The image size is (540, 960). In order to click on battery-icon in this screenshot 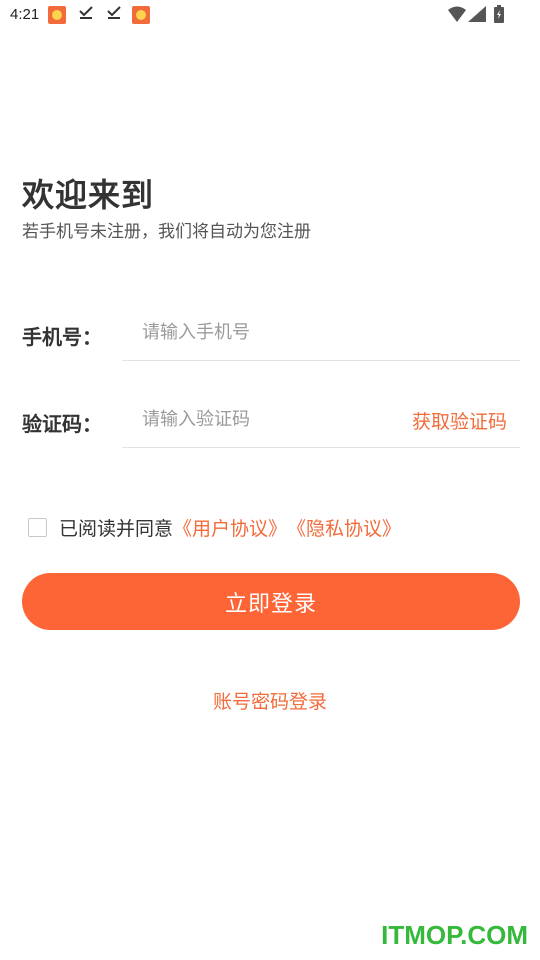, I will do `click(499, 16)`.